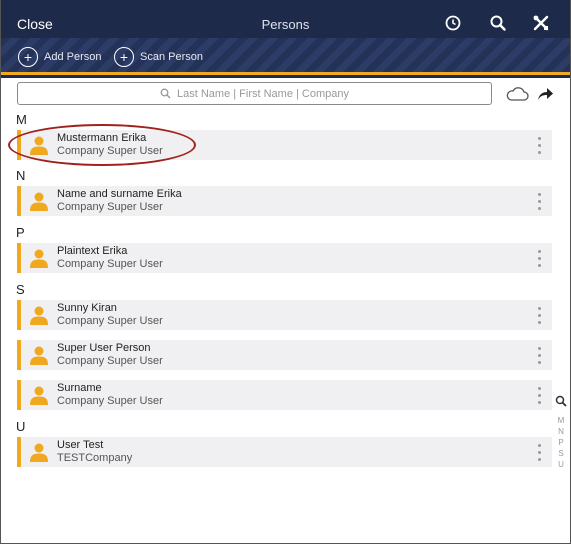  What do you see at coordinates (454, 24) in the screenshot?
I see `clock-icon` at bounding box center [454, 24].